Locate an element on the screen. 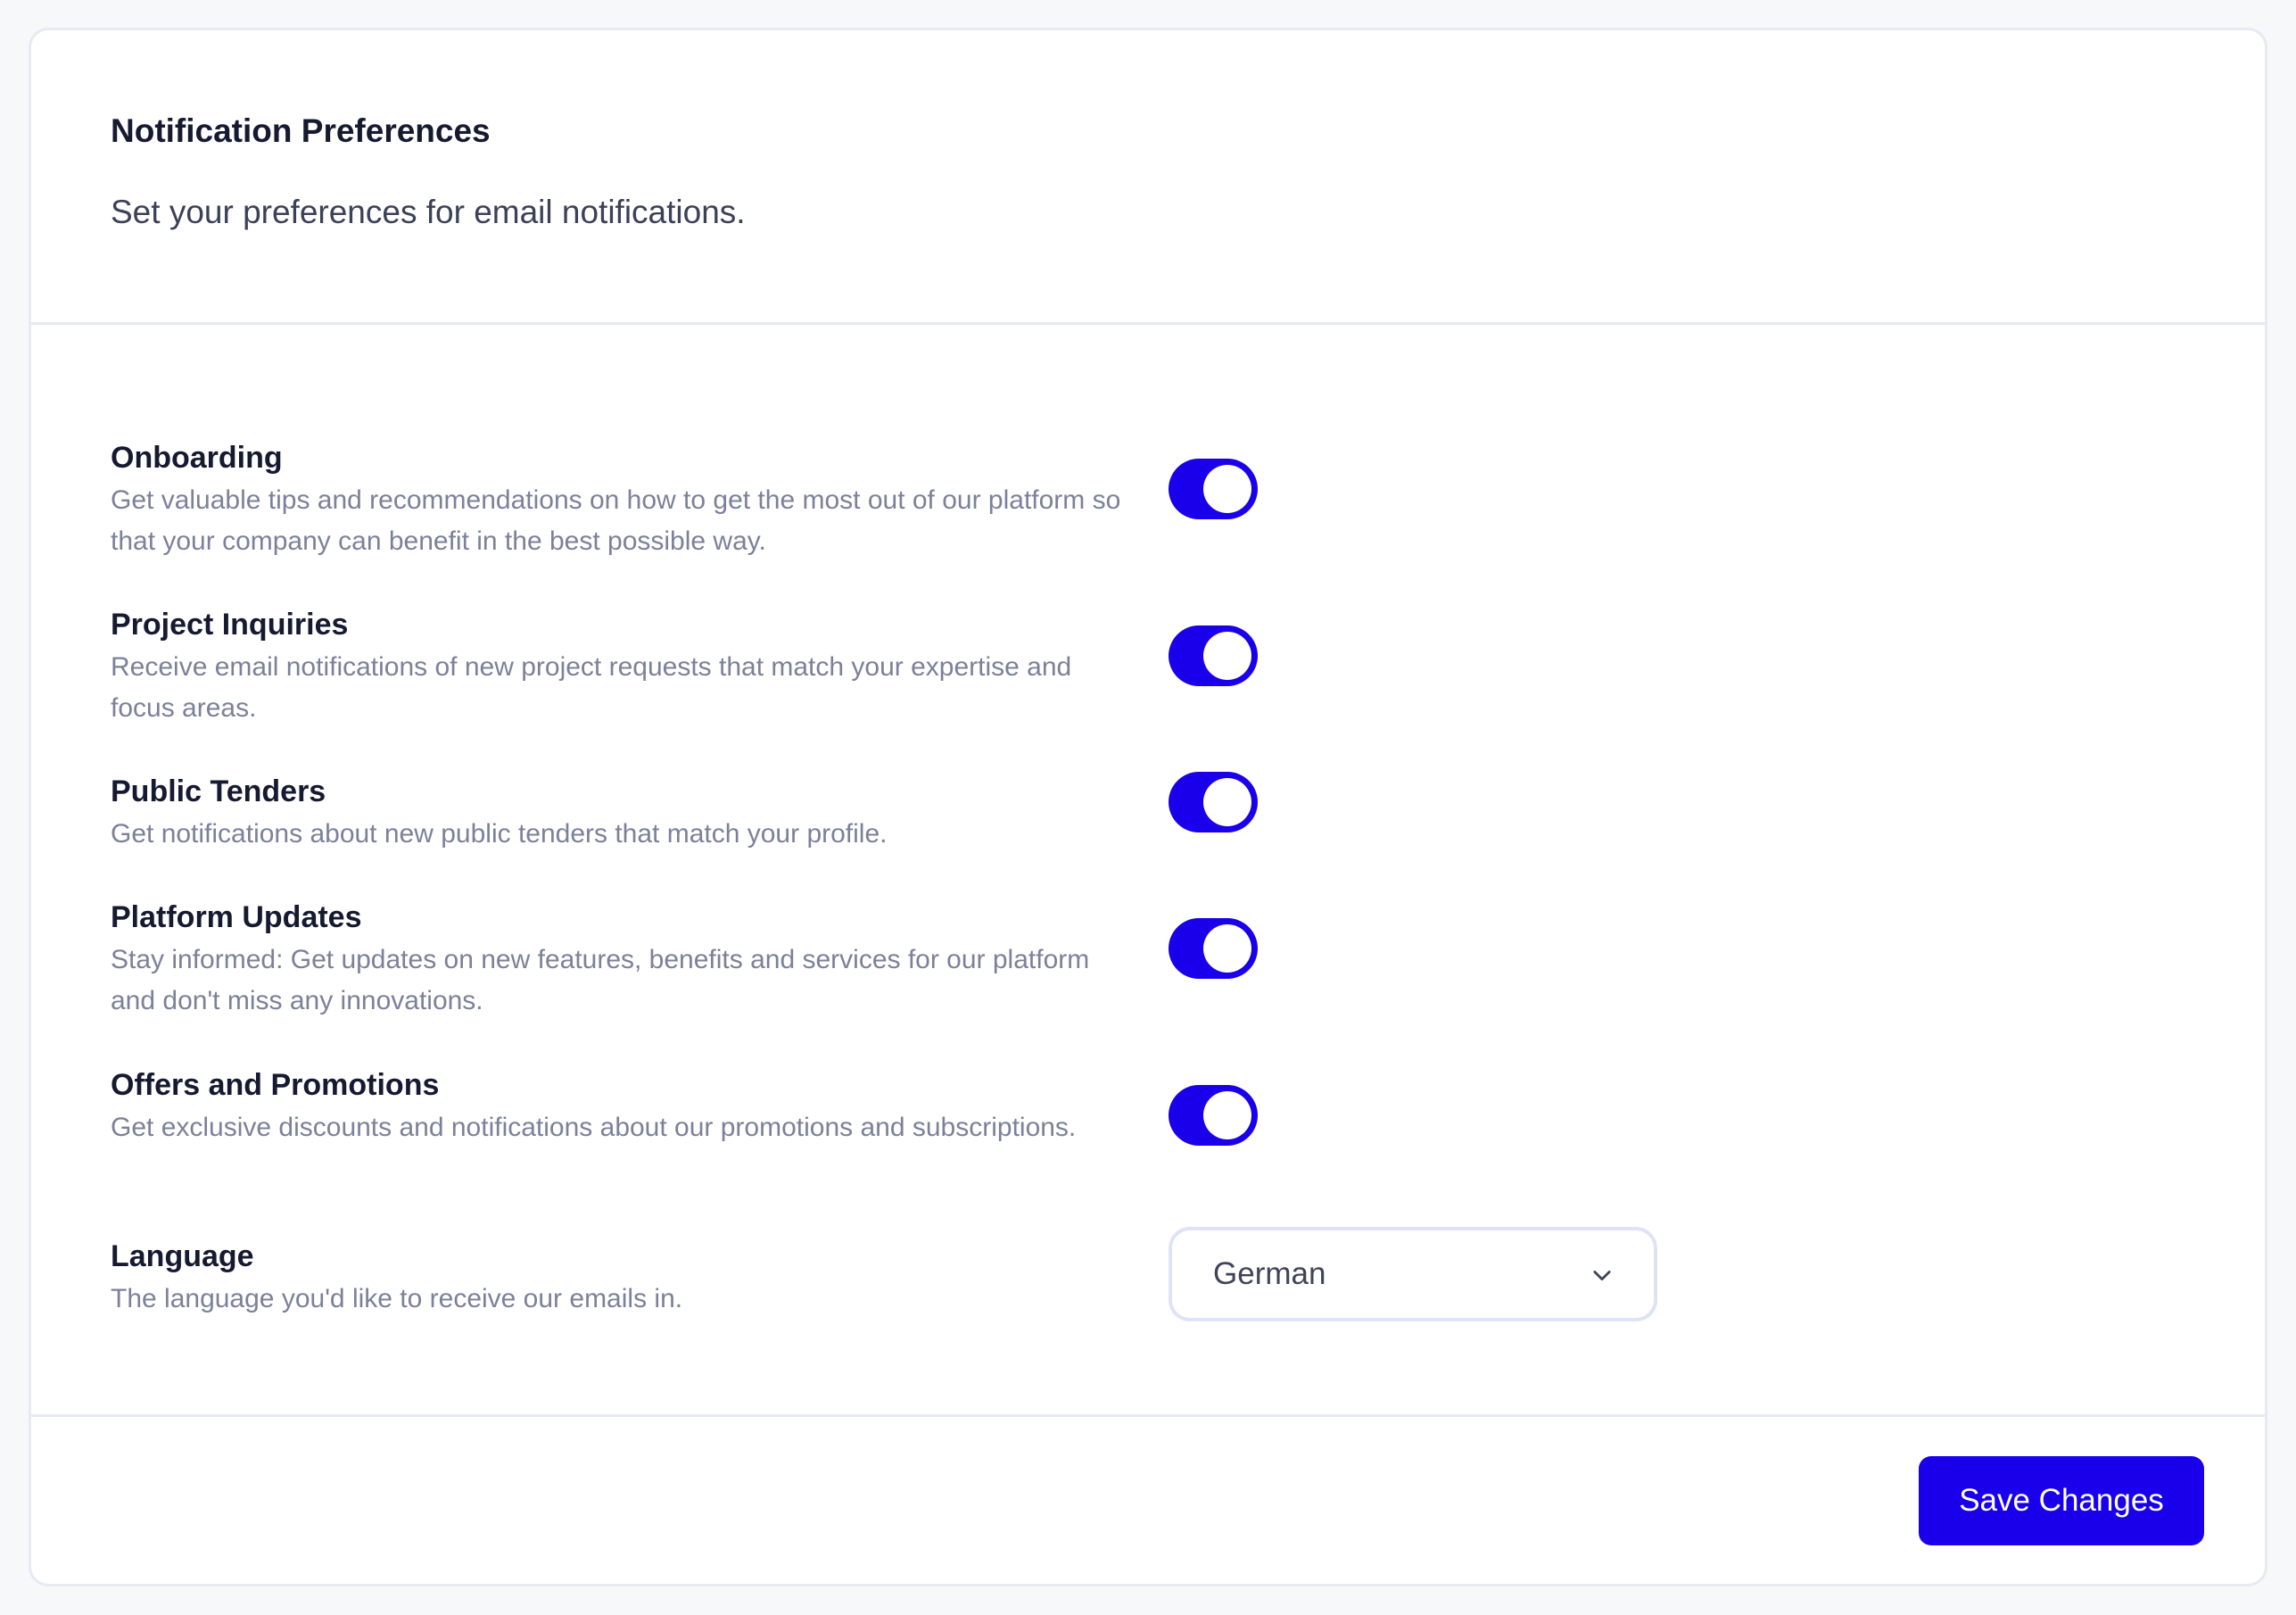 This screenshot has width=2296, height=1615. language-selected-value: German is located at coordinates (1269, 1274).